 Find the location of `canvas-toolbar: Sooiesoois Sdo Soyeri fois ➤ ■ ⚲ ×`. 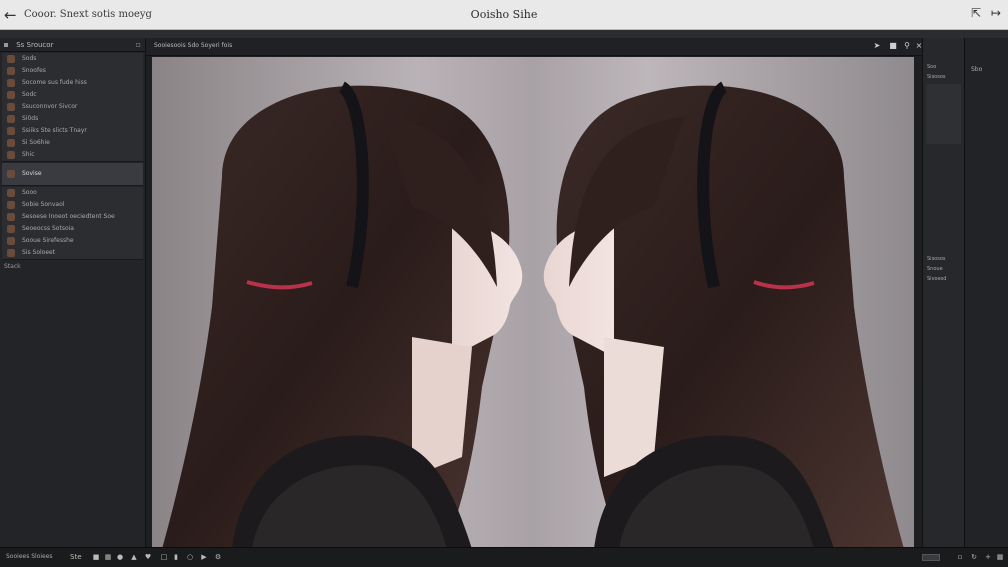

canvas-toolbar: Sooiesoois Sdo Soyeri fois ➤ ■ ⚲ × is located at coordinates (534, 47).